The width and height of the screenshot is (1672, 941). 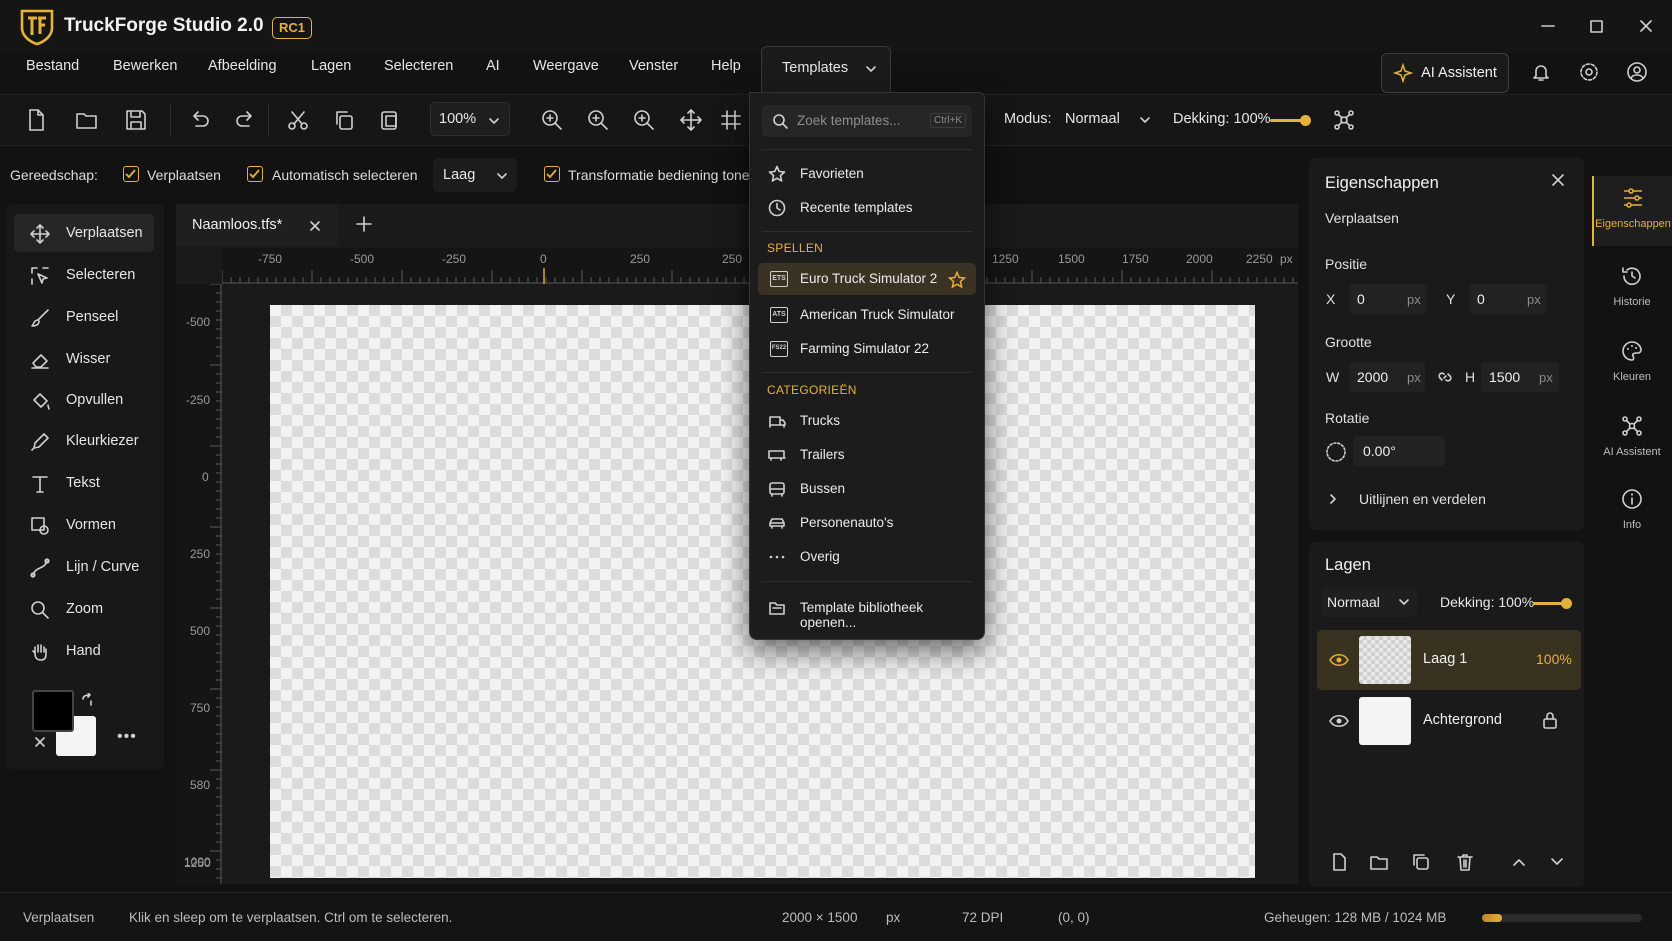 I want to click on close-panel-icon, so click(x=1558, y=180).